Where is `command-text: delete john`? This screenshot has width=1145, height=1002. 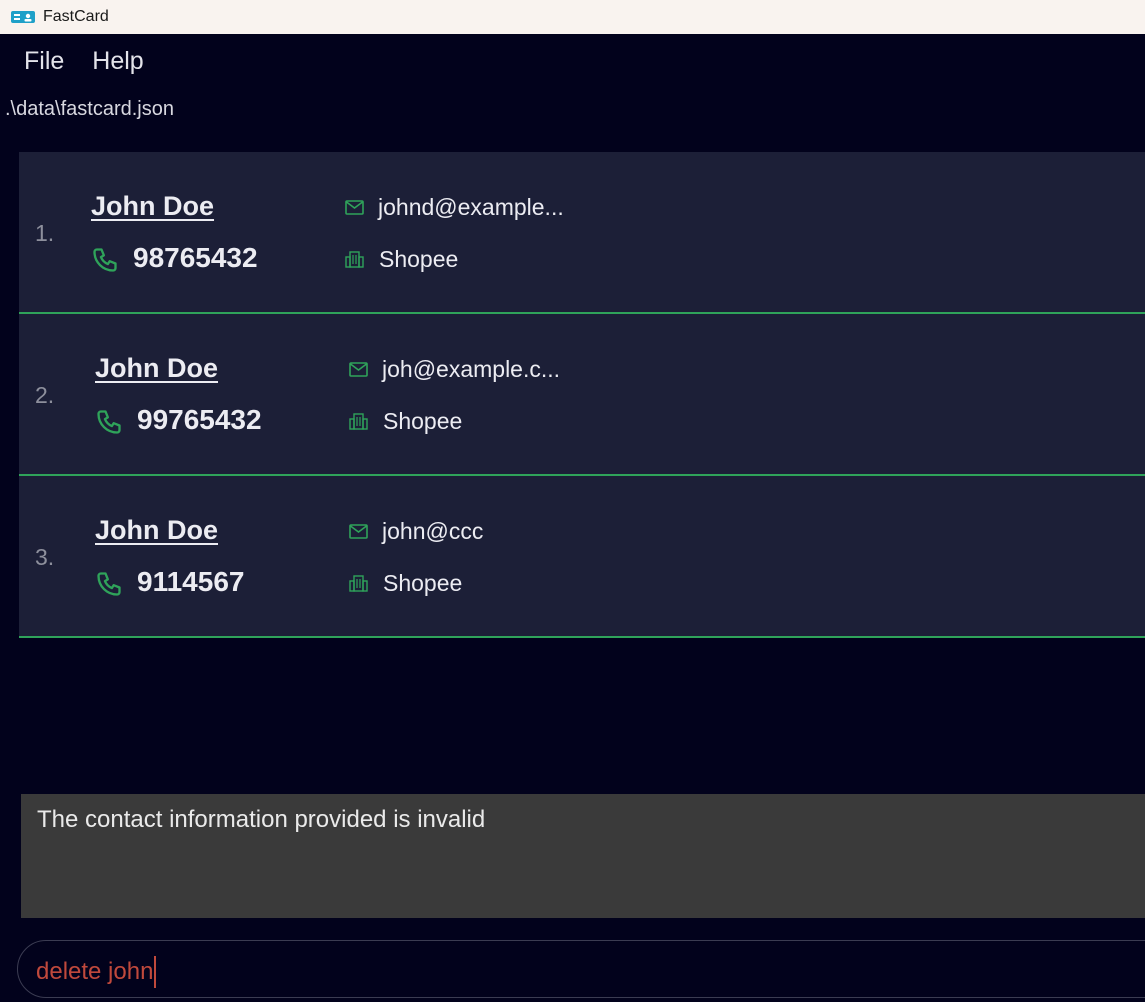
command-text: delete john is located at coordinates (96, 972).